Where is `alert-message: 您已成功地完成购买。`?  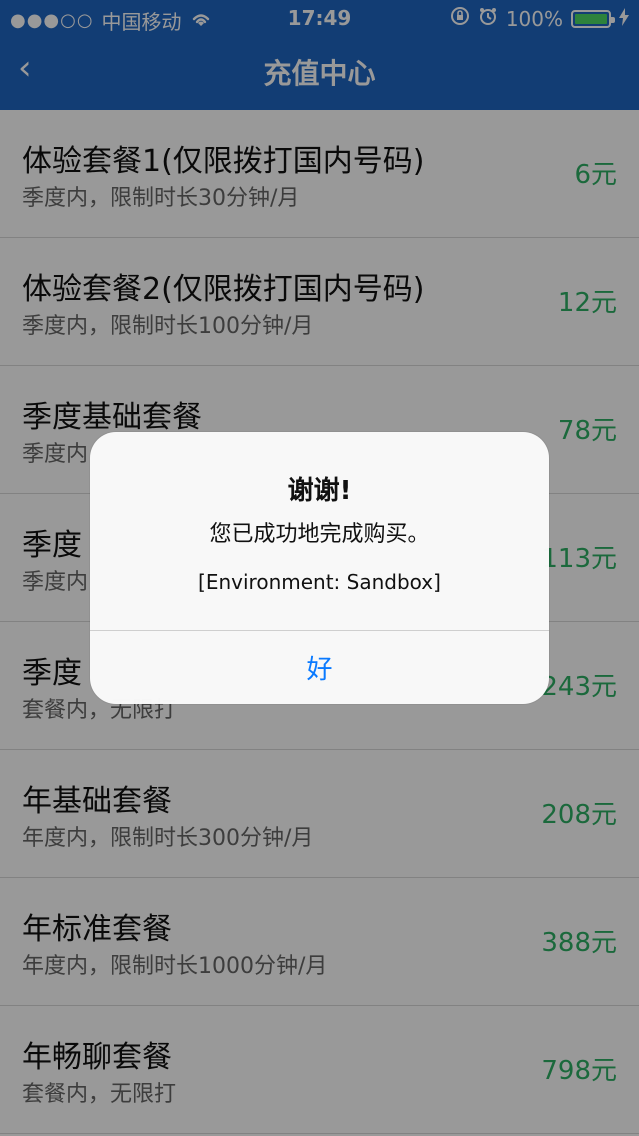
alert-message: 您已成功地完成购买。 is located at coordinates (319, 534).